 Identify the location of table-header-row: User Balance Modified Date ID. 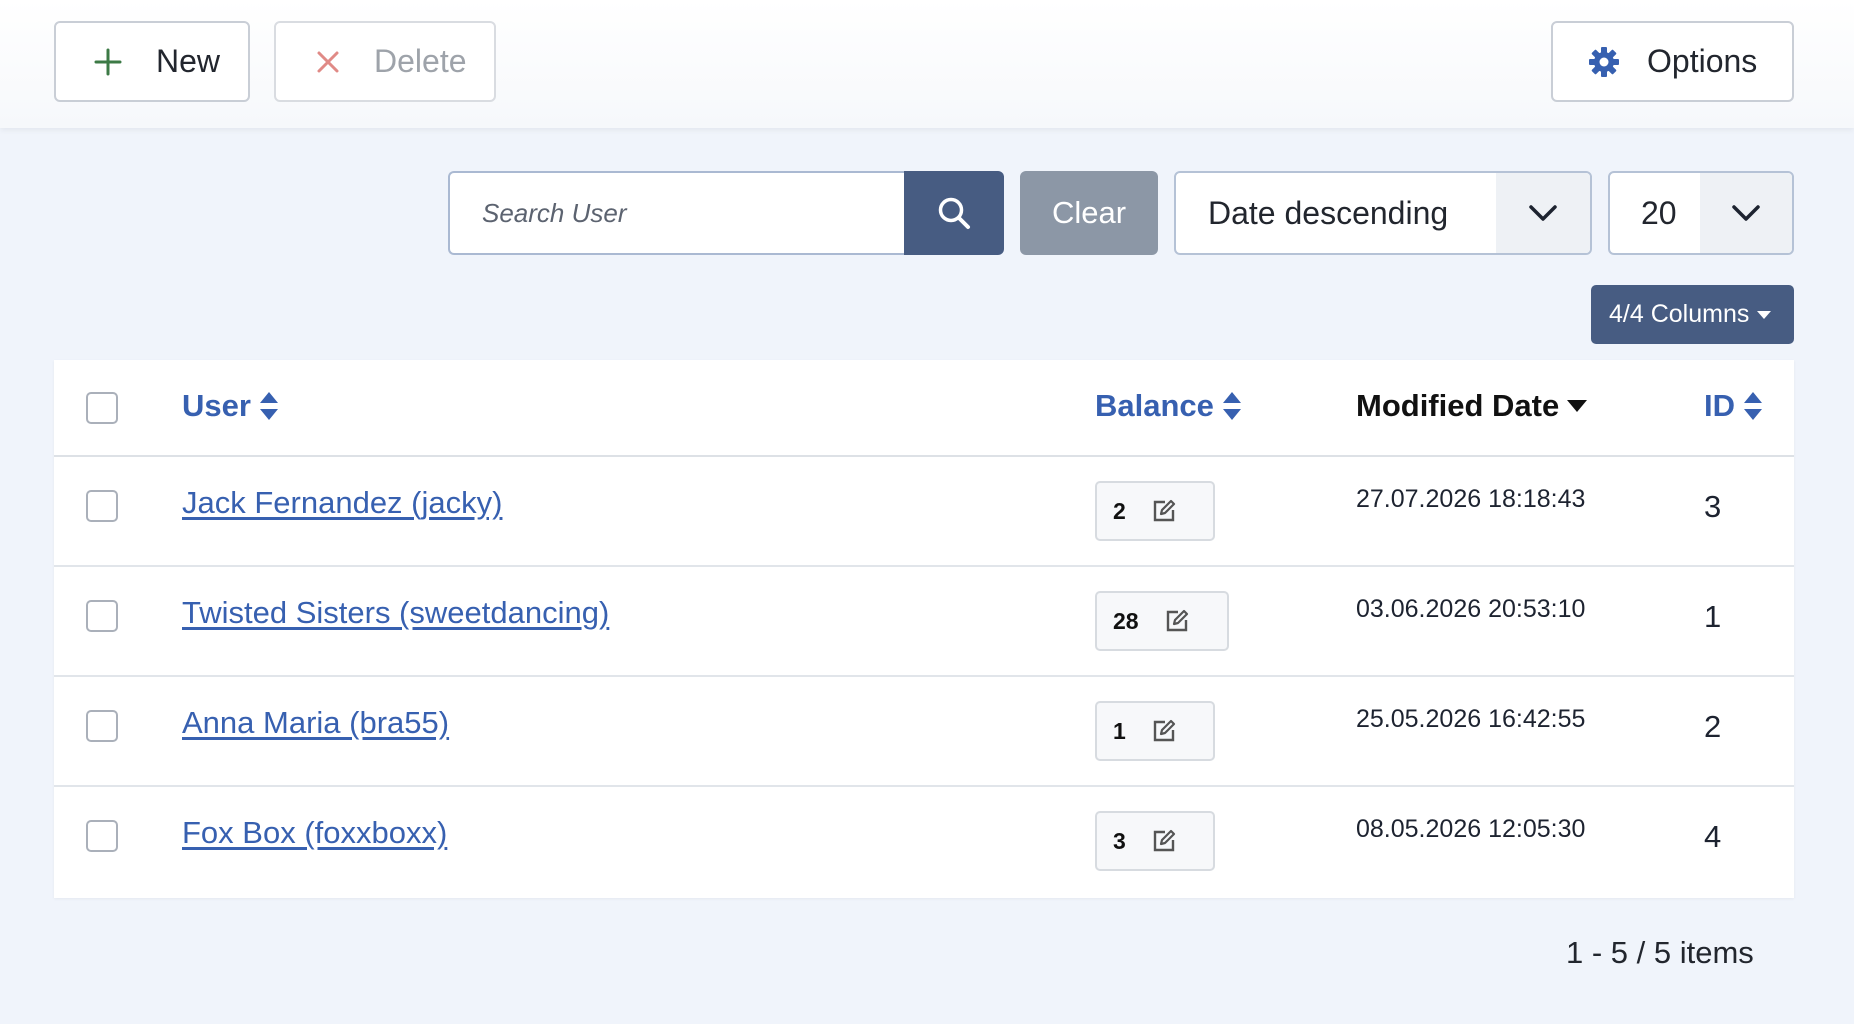
(924, 408).